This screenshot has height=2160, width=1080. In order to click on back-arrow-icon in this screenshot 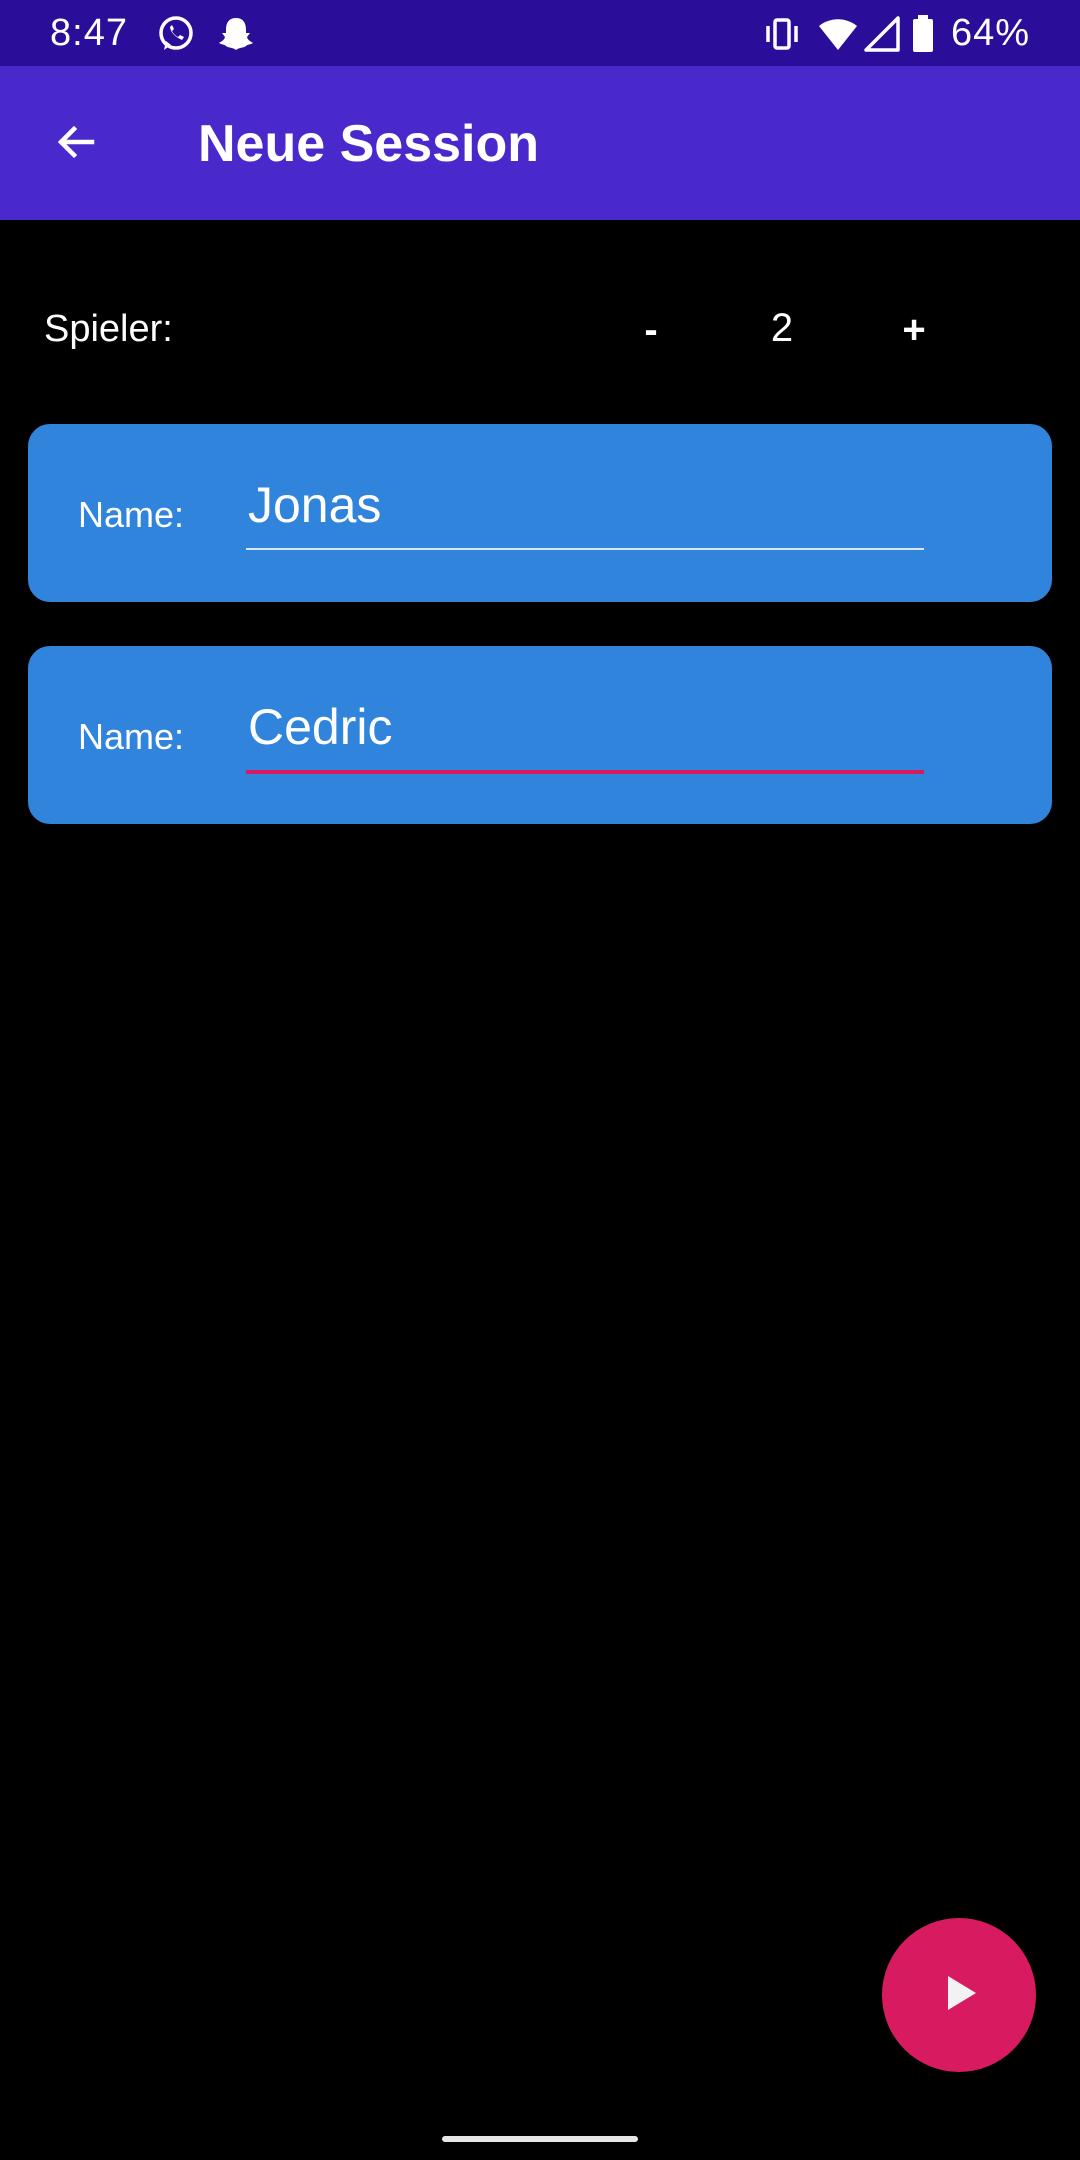, I will do `click(76, 144)`.